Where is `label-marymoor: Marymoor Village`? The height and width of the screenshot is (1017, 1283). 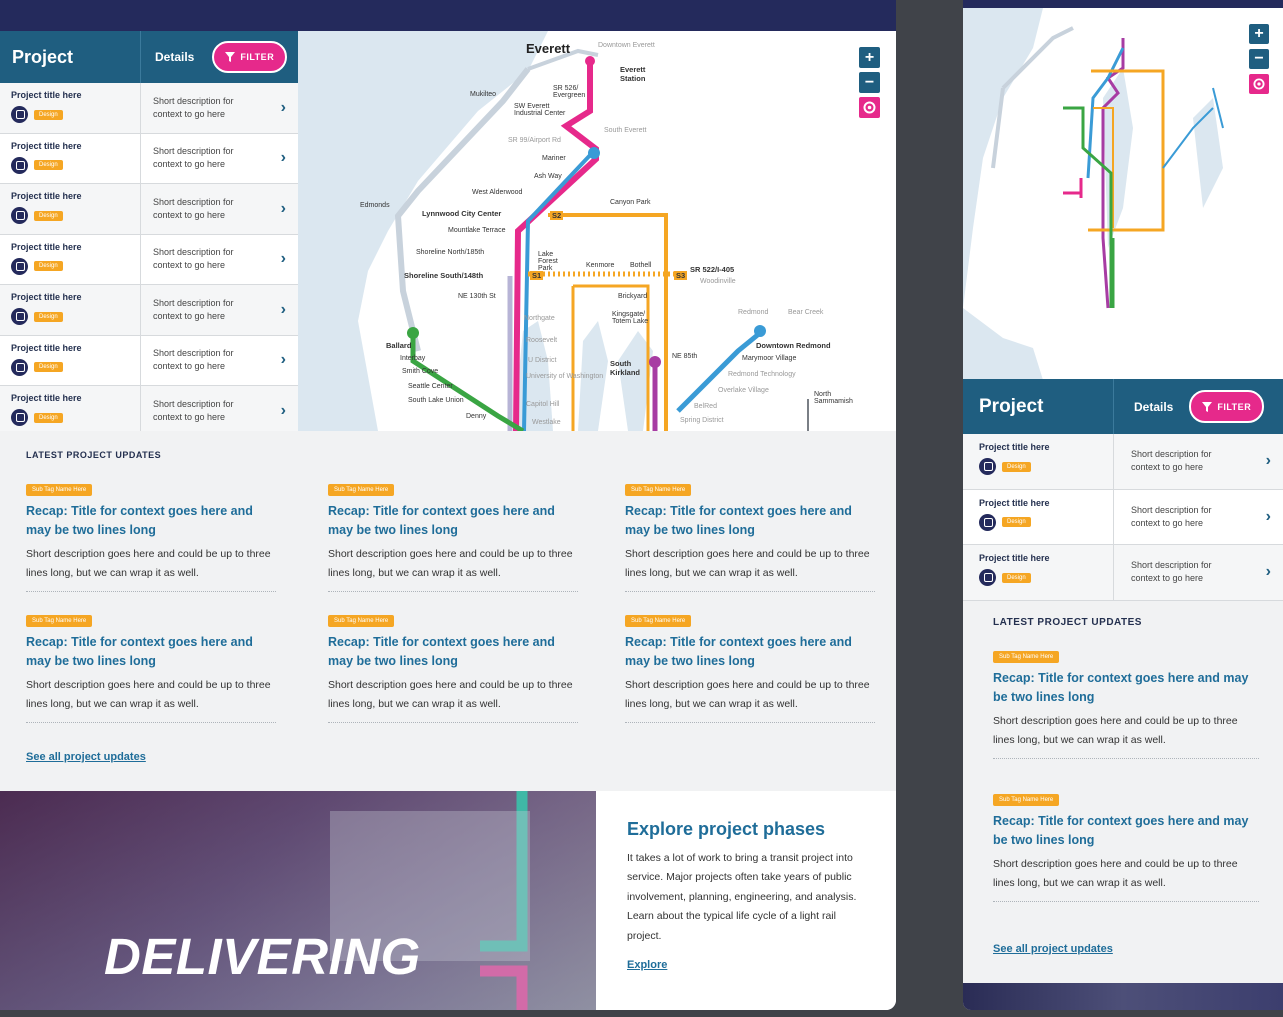 label-marymoor: Marymoor Village is located at coordinates (769, 358).